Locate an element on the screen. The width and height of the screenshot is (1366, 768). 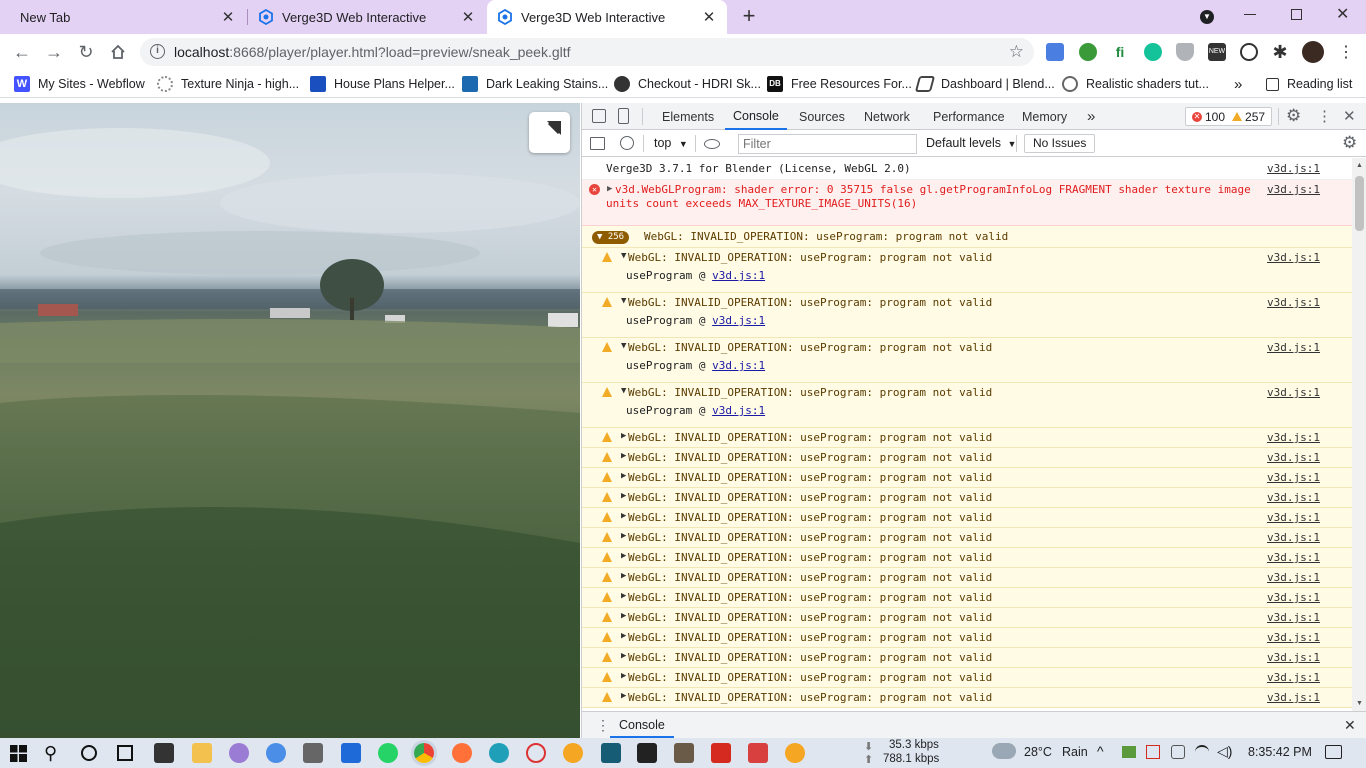
gimp-taskbar-icon is located at coordinates (684, 753).